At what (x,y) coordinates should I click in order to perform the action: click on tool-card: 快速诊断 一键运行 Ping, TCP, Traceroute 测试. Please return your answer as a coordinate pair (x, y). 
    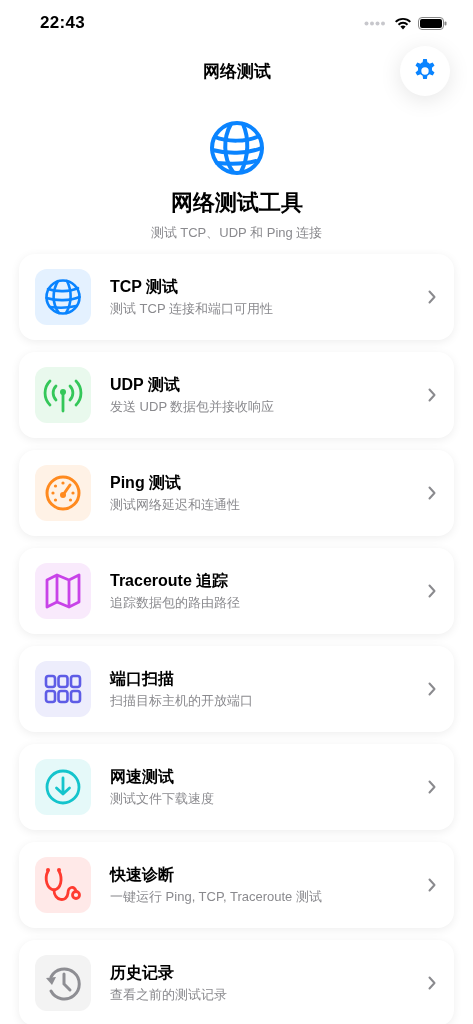
    Looking at the image, I should click on (236, 885).